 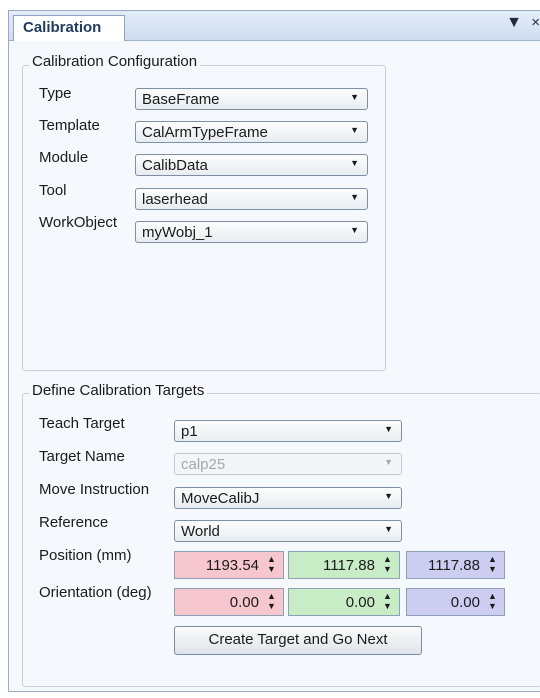 I want to click on target-name-label: Target Name, so click(x=82, y=456).